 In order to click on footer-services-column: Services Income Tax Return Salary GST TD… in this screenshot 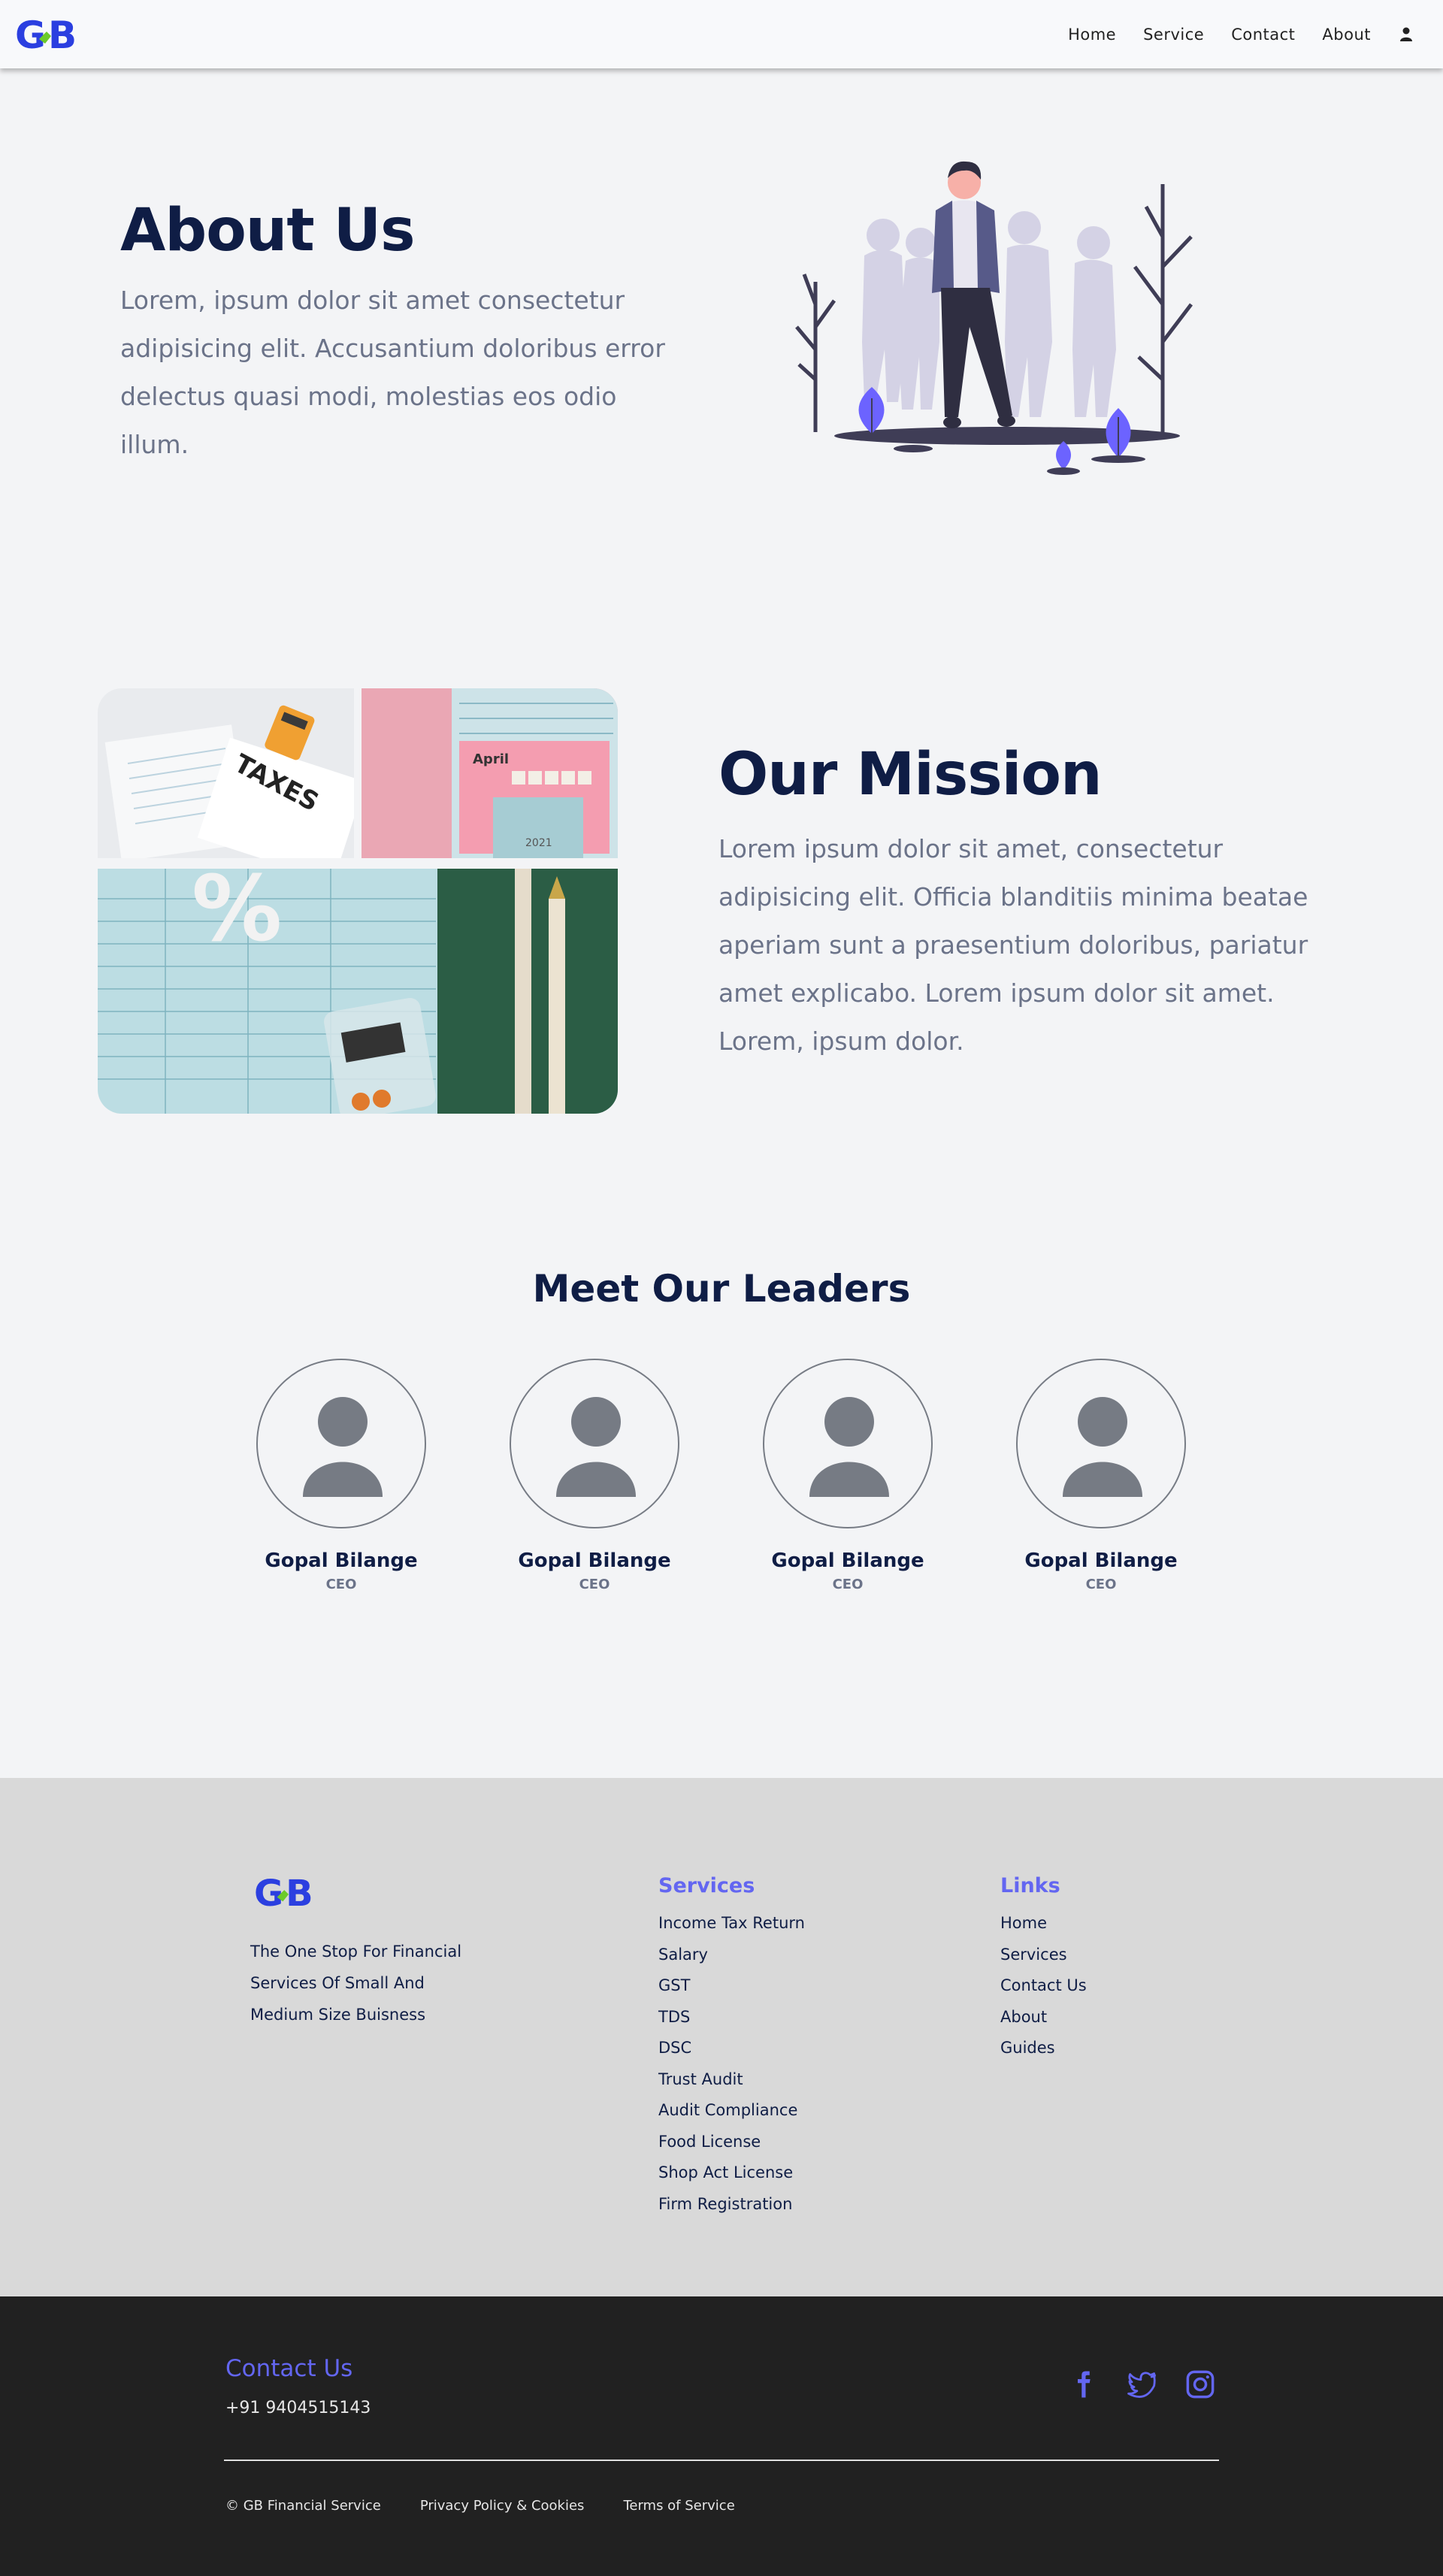, I will do `click(732, 2047)`.